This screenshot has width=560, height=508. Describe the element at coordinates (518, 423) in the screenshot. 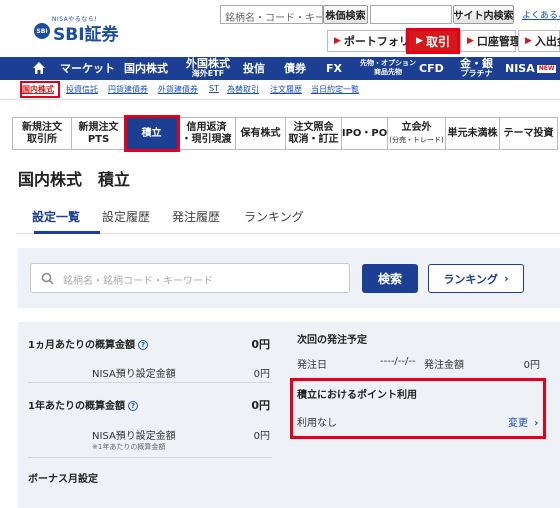

I see `change-label: 変更` at that location.